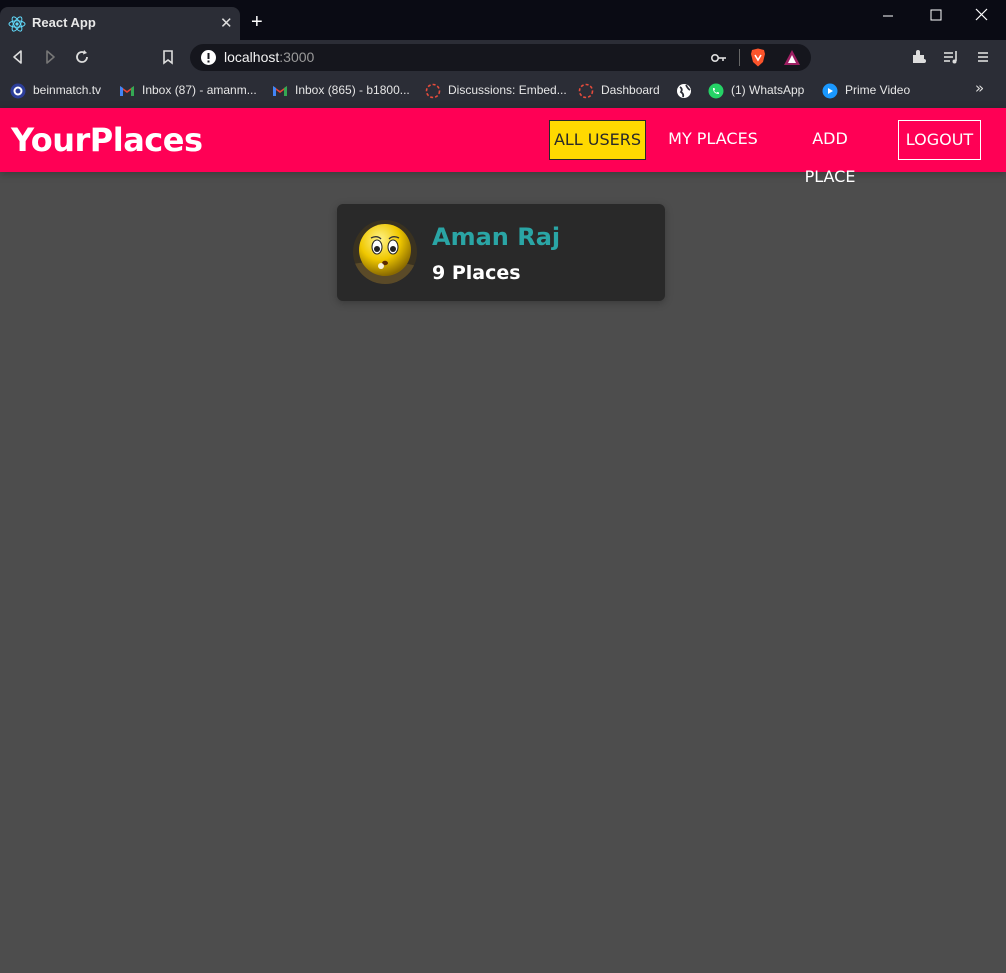 Image resolution: width=1006 pixels, height=973 pixels. Describe the element at coordinates (64, 22) in the screenshot. I see `tab-title: React App` at that location.